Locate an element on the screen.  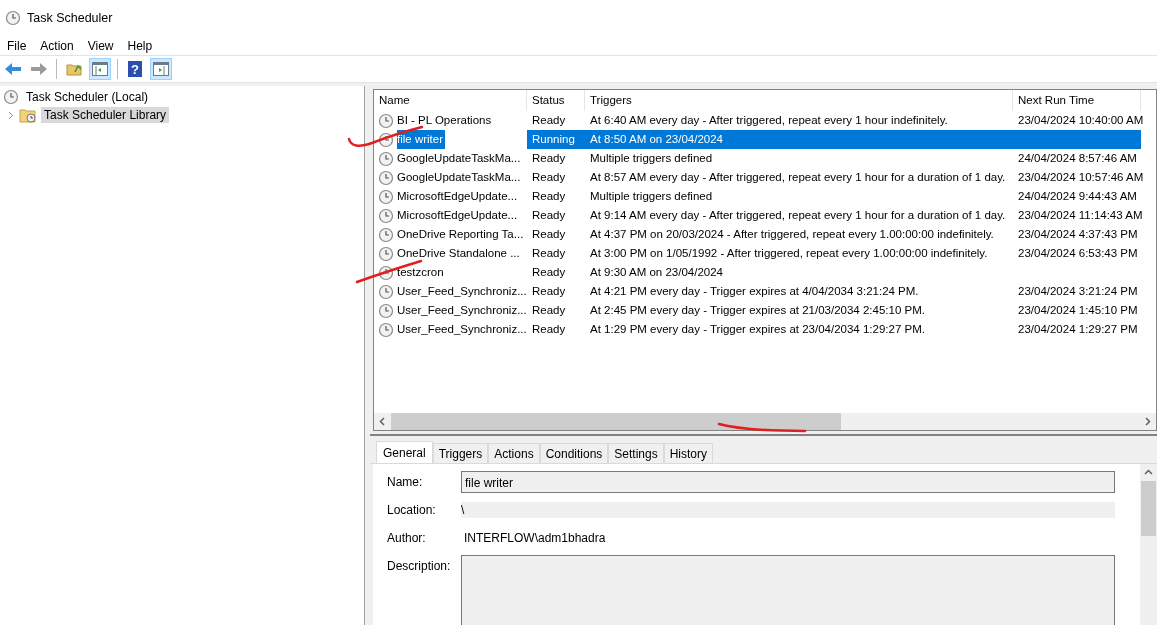
field-label: Location: is located at coordinates (412, 510).